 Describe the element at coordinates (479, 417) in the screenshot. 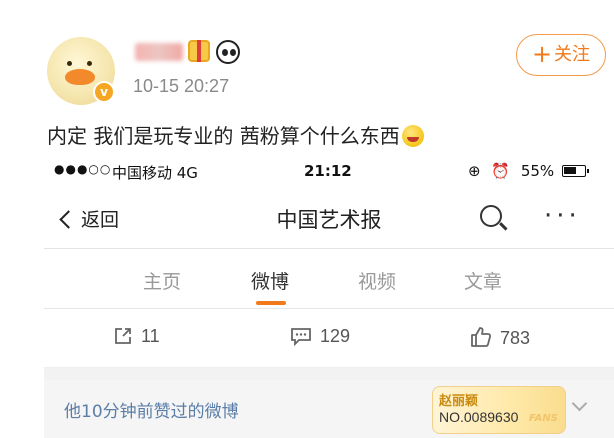

I see `fan-badge-number: NO.0089630` at that location.